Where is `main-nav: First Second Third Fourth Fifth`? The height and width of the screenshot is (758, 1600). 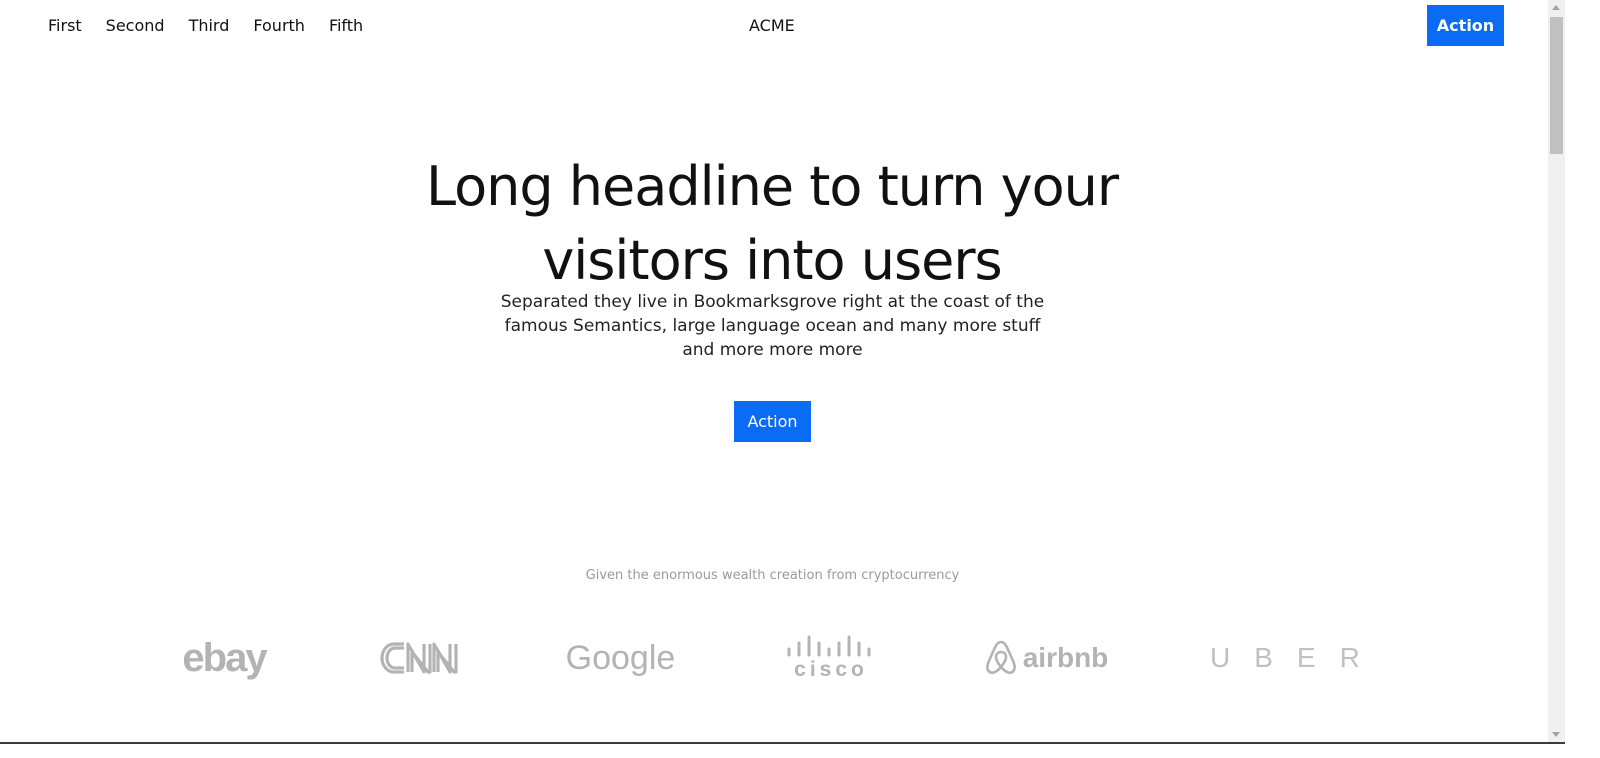
main-nav: First Second Third Fourth Fifth is located at coordinates (217, 26).